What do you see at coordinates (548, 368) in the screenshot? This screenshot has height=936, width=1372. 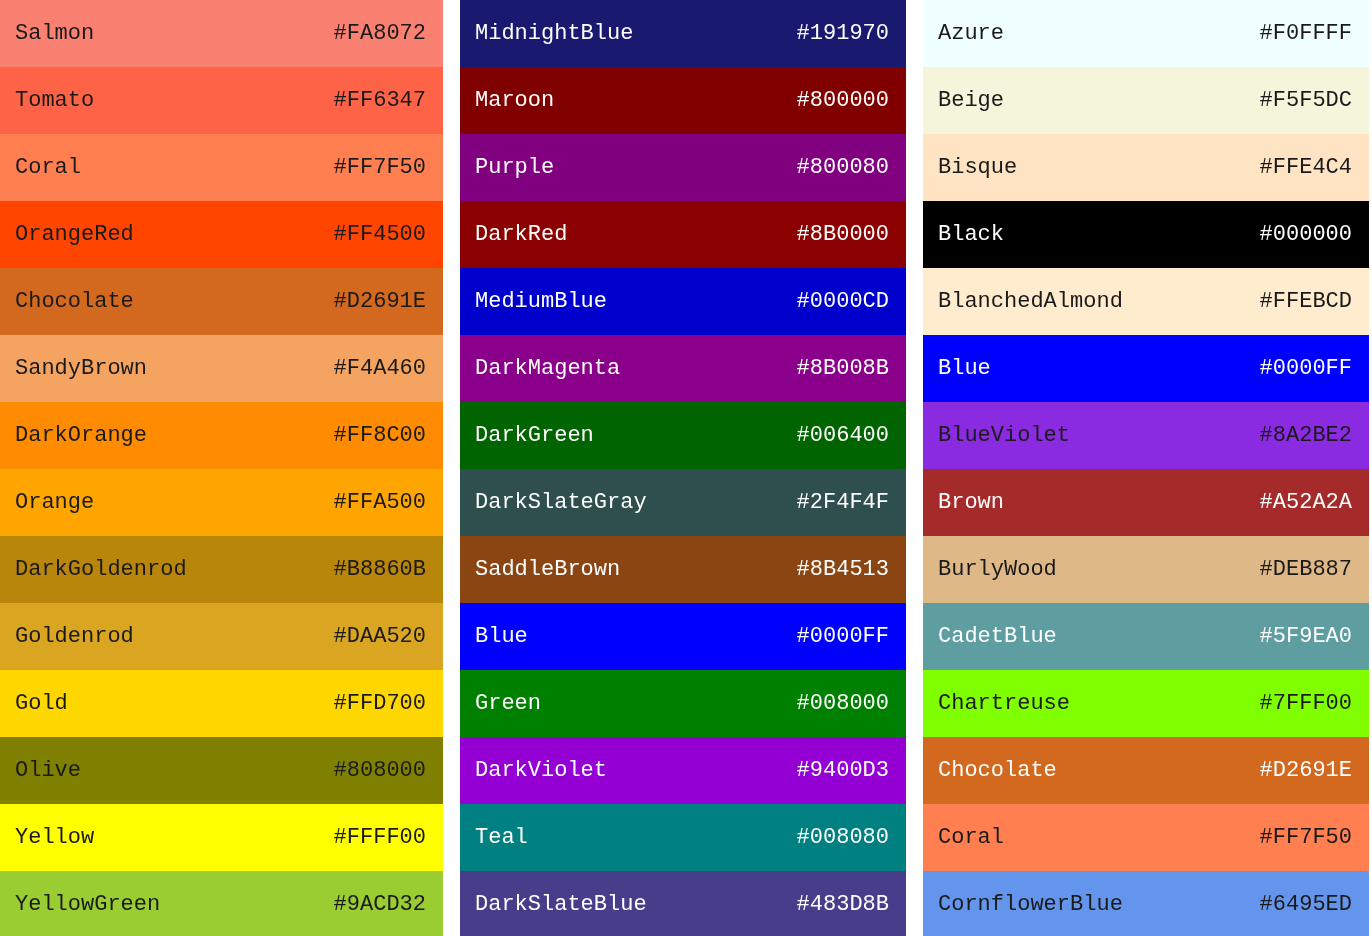 I see `color-name: DarkMagenta` at bounding box center [548, 368].